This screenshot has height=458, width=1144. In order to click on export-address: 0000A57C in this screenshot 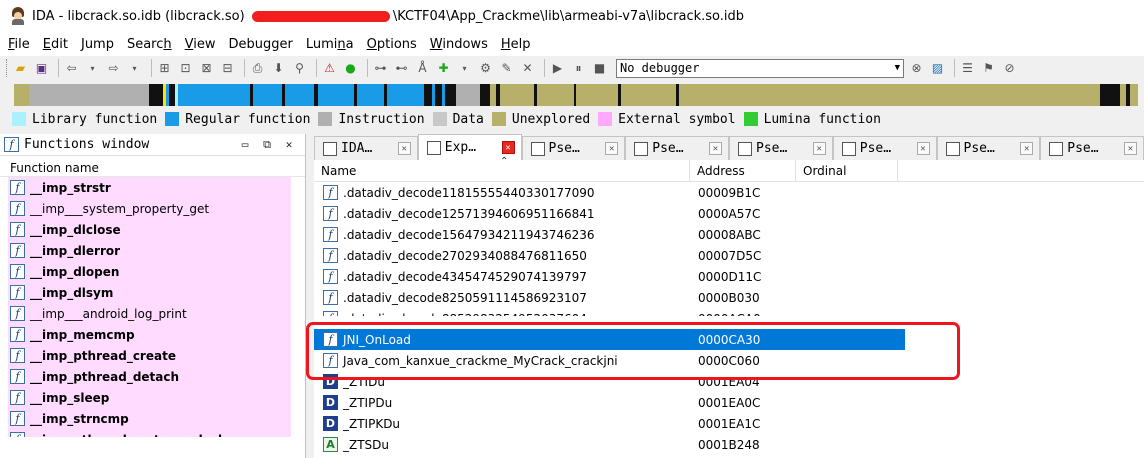, I will do `click(729, 213)`.